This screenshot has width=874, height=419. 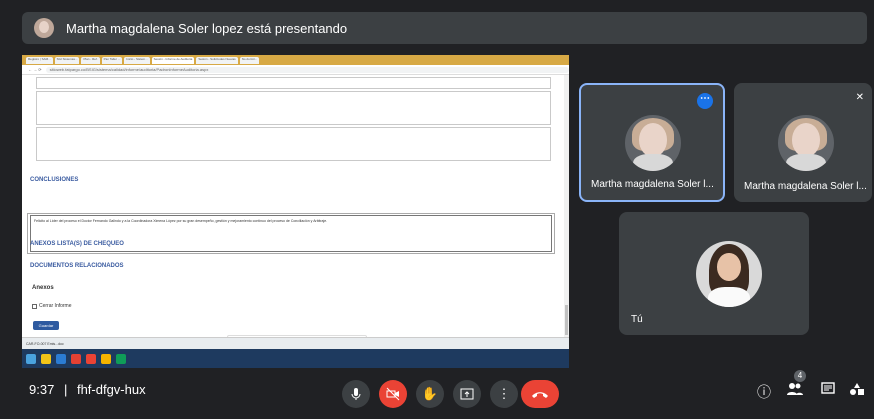 I want to click on cerrar-informe-label: Cerrar Informe, so click(x=55, y=306).